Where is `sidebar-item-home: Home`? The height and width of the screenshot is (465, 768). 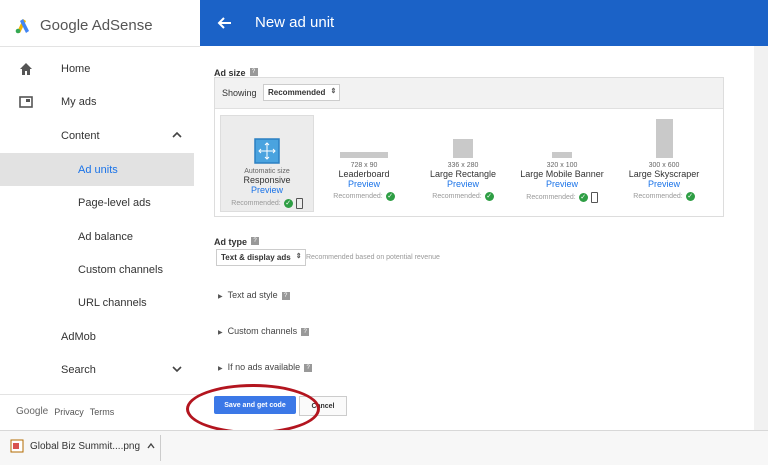 sidebar-item-home: Home is located at coordinates (100, 68).